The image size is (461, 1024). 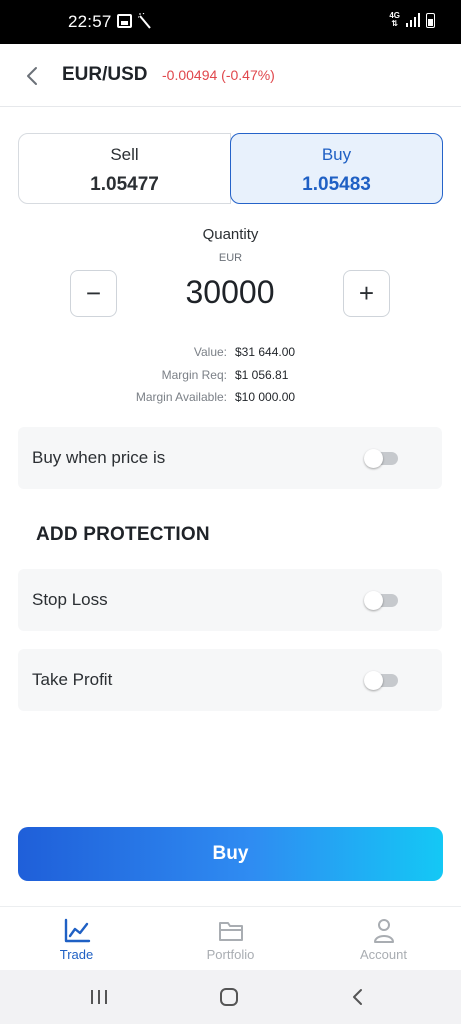 I want to click on quantity-label: Quantity, so click(x=230, y=234).